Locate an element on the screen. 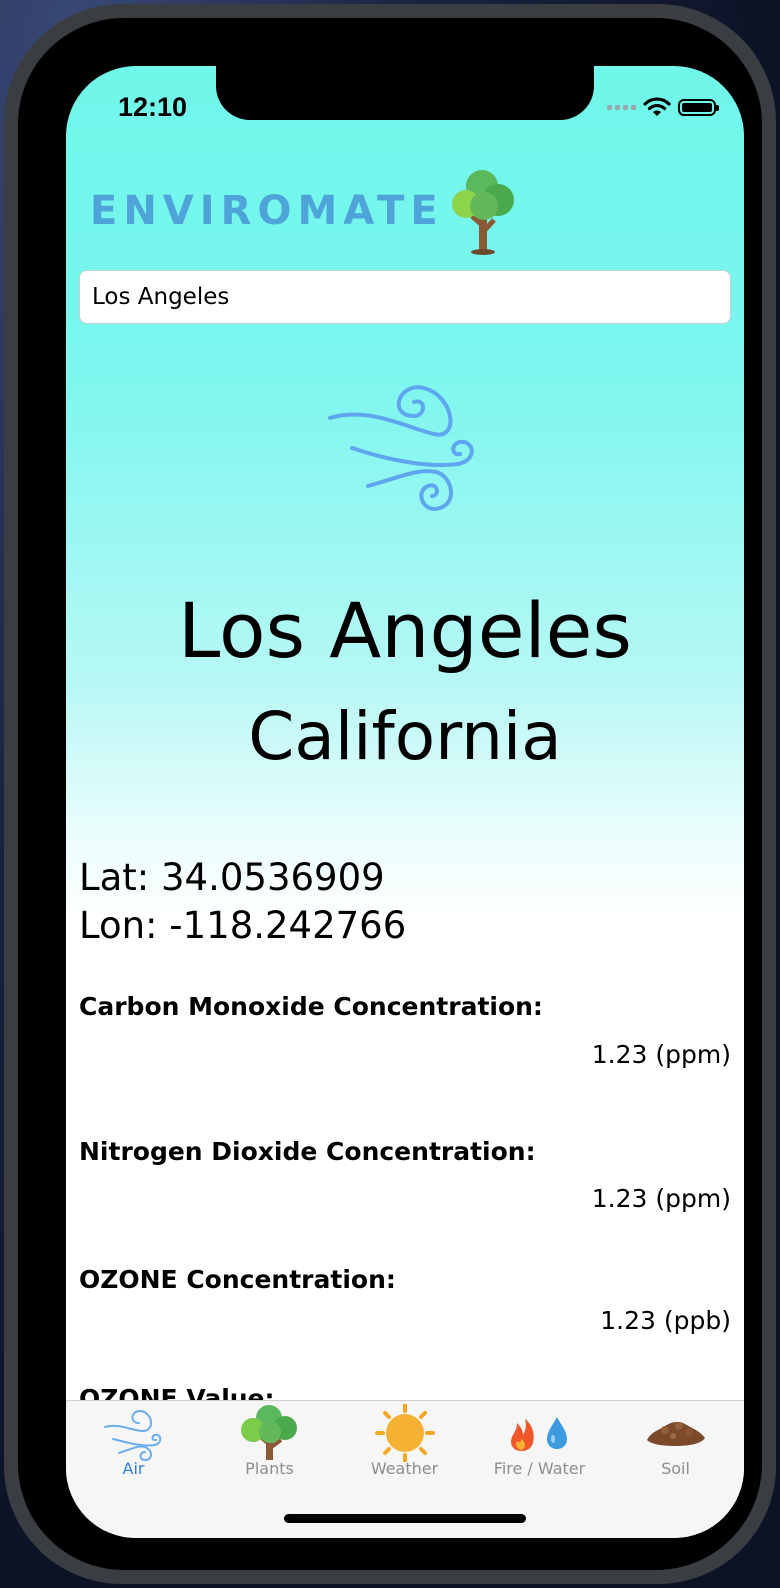 Image resolution: width=780 pixels, height=1588 pixels. carbon-monoxide-label: Carbon Monoxide Concentration: is located at coordinates (311, 1006).